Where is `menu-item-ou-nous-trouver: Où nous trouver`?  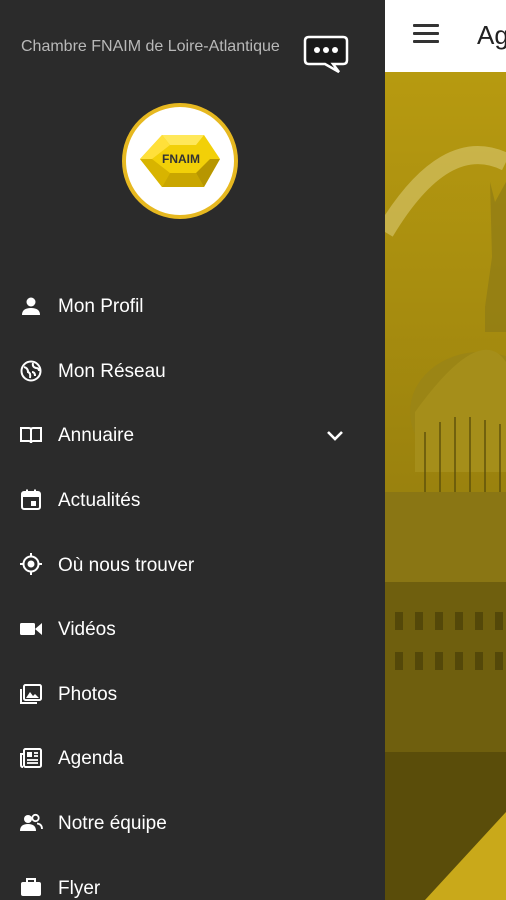 menu-item-ou-nous-trouver: Où nous trouver is located at coordinates (192, 565).